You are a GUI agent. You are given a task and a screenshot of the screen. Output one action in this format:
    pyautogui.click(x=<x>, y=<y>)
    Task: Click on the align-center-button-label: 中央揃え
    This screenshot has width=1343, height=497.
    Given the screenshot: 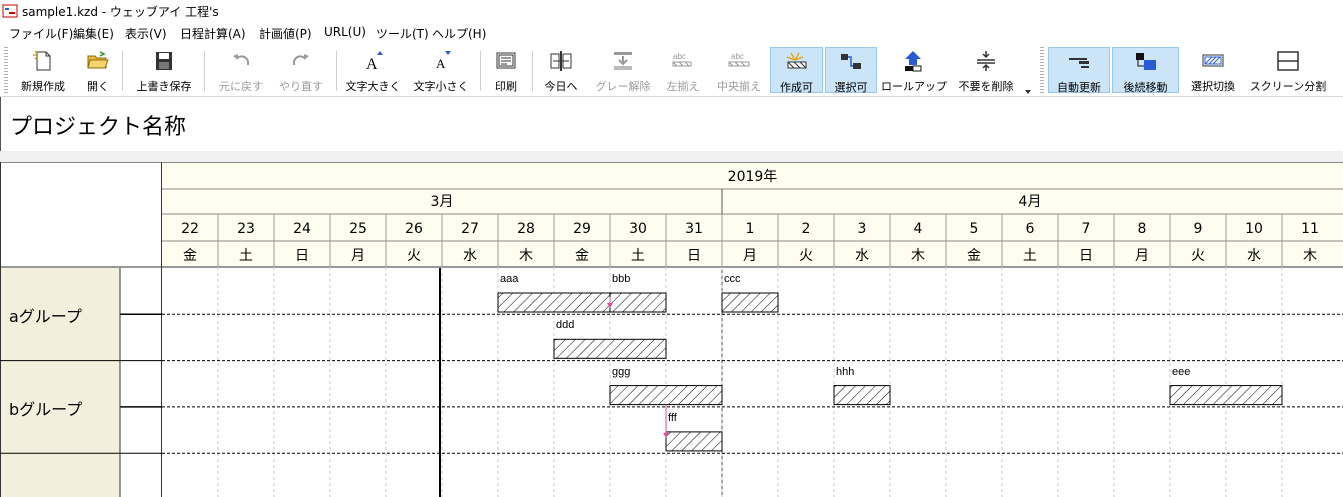 What is the action you would take?
    pyautogui.click(x=739, y=86)
    